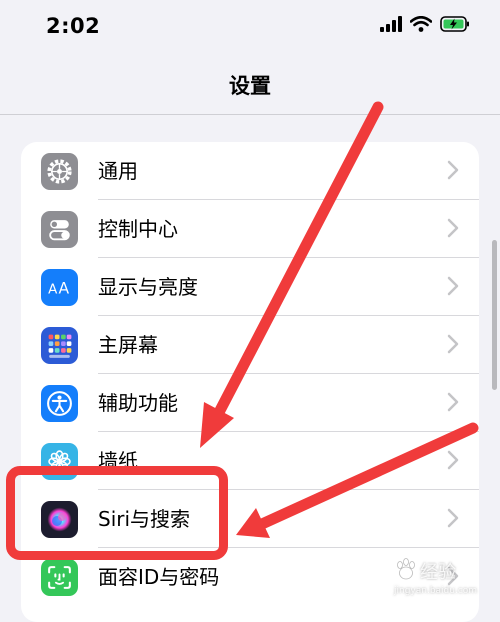 The height and width of the screenshot is (622, 500). Describe the element at coordinates (250, 171) in the screenshot. I see `settings-row-general: 通用` at that location.